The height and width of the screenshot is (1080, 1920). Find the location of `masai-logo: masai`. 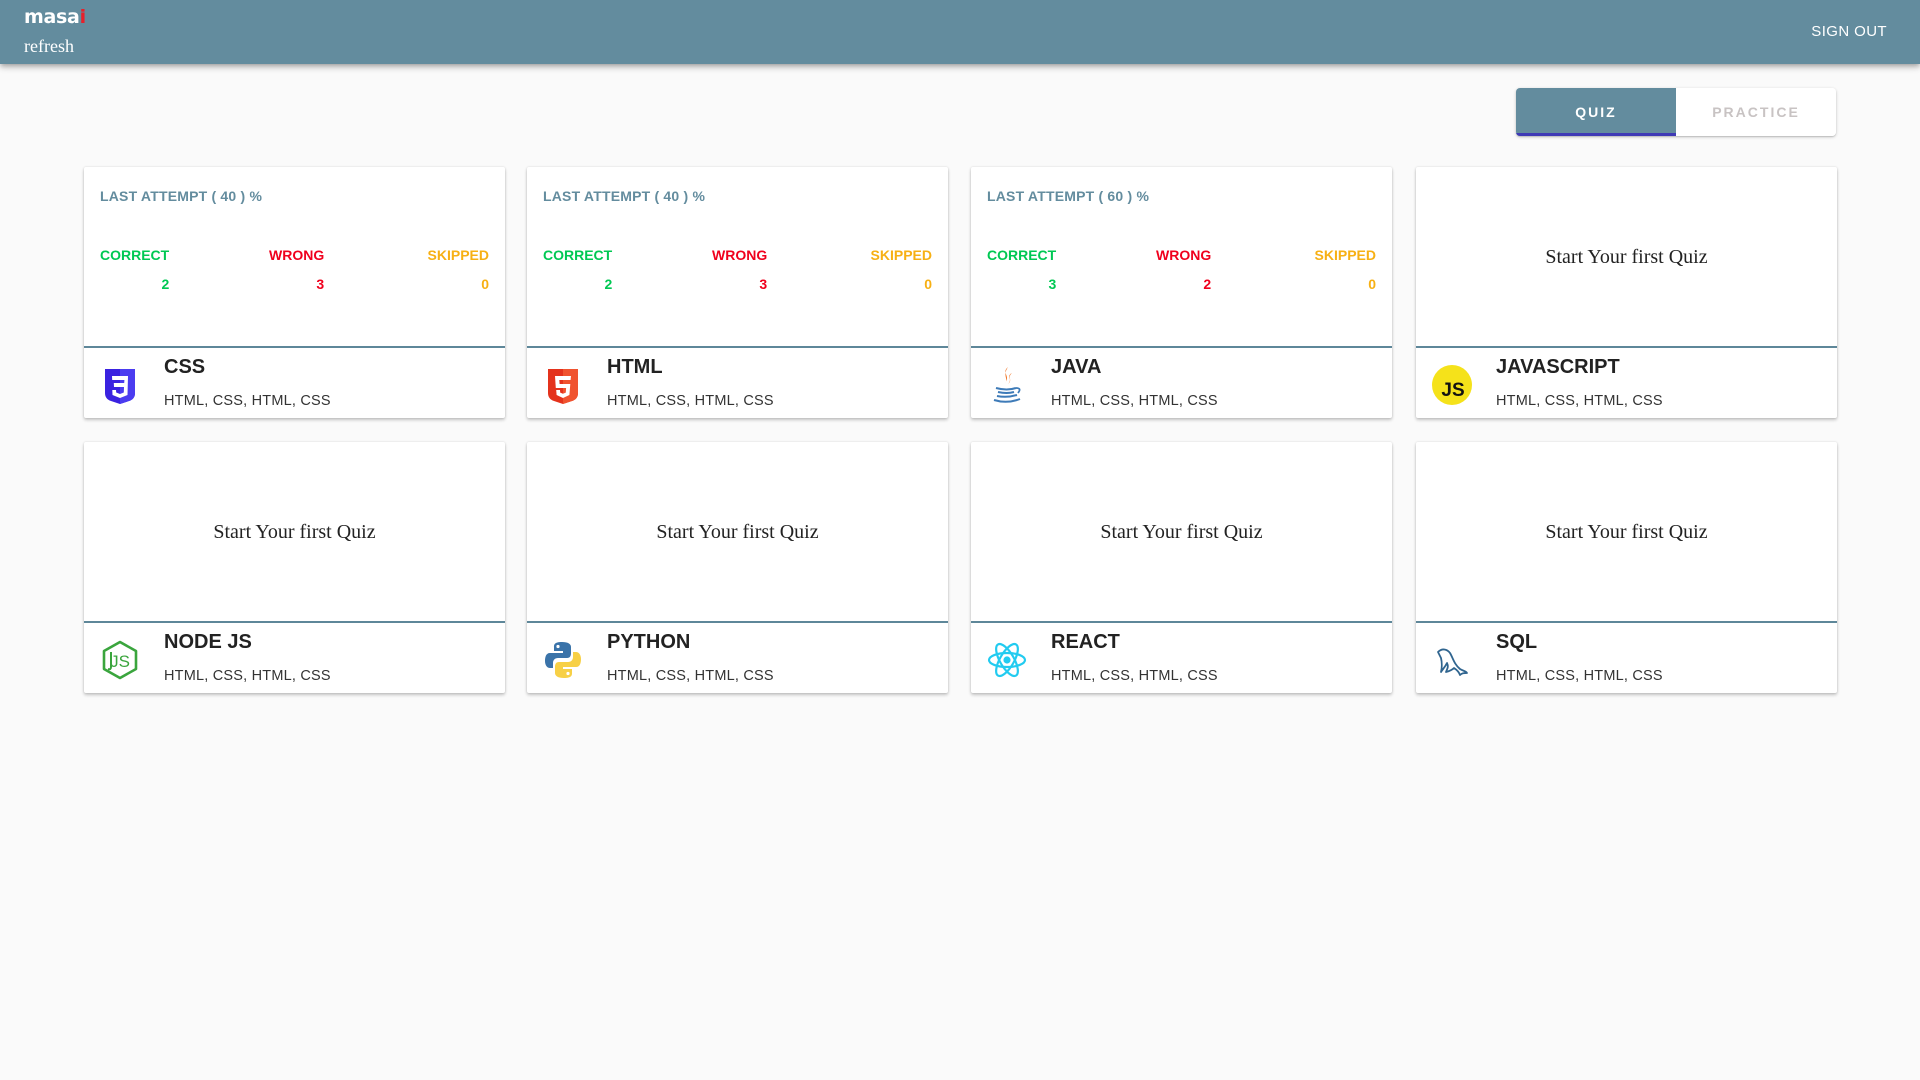

masai-logo: masai is located at coordinates (55, 17).